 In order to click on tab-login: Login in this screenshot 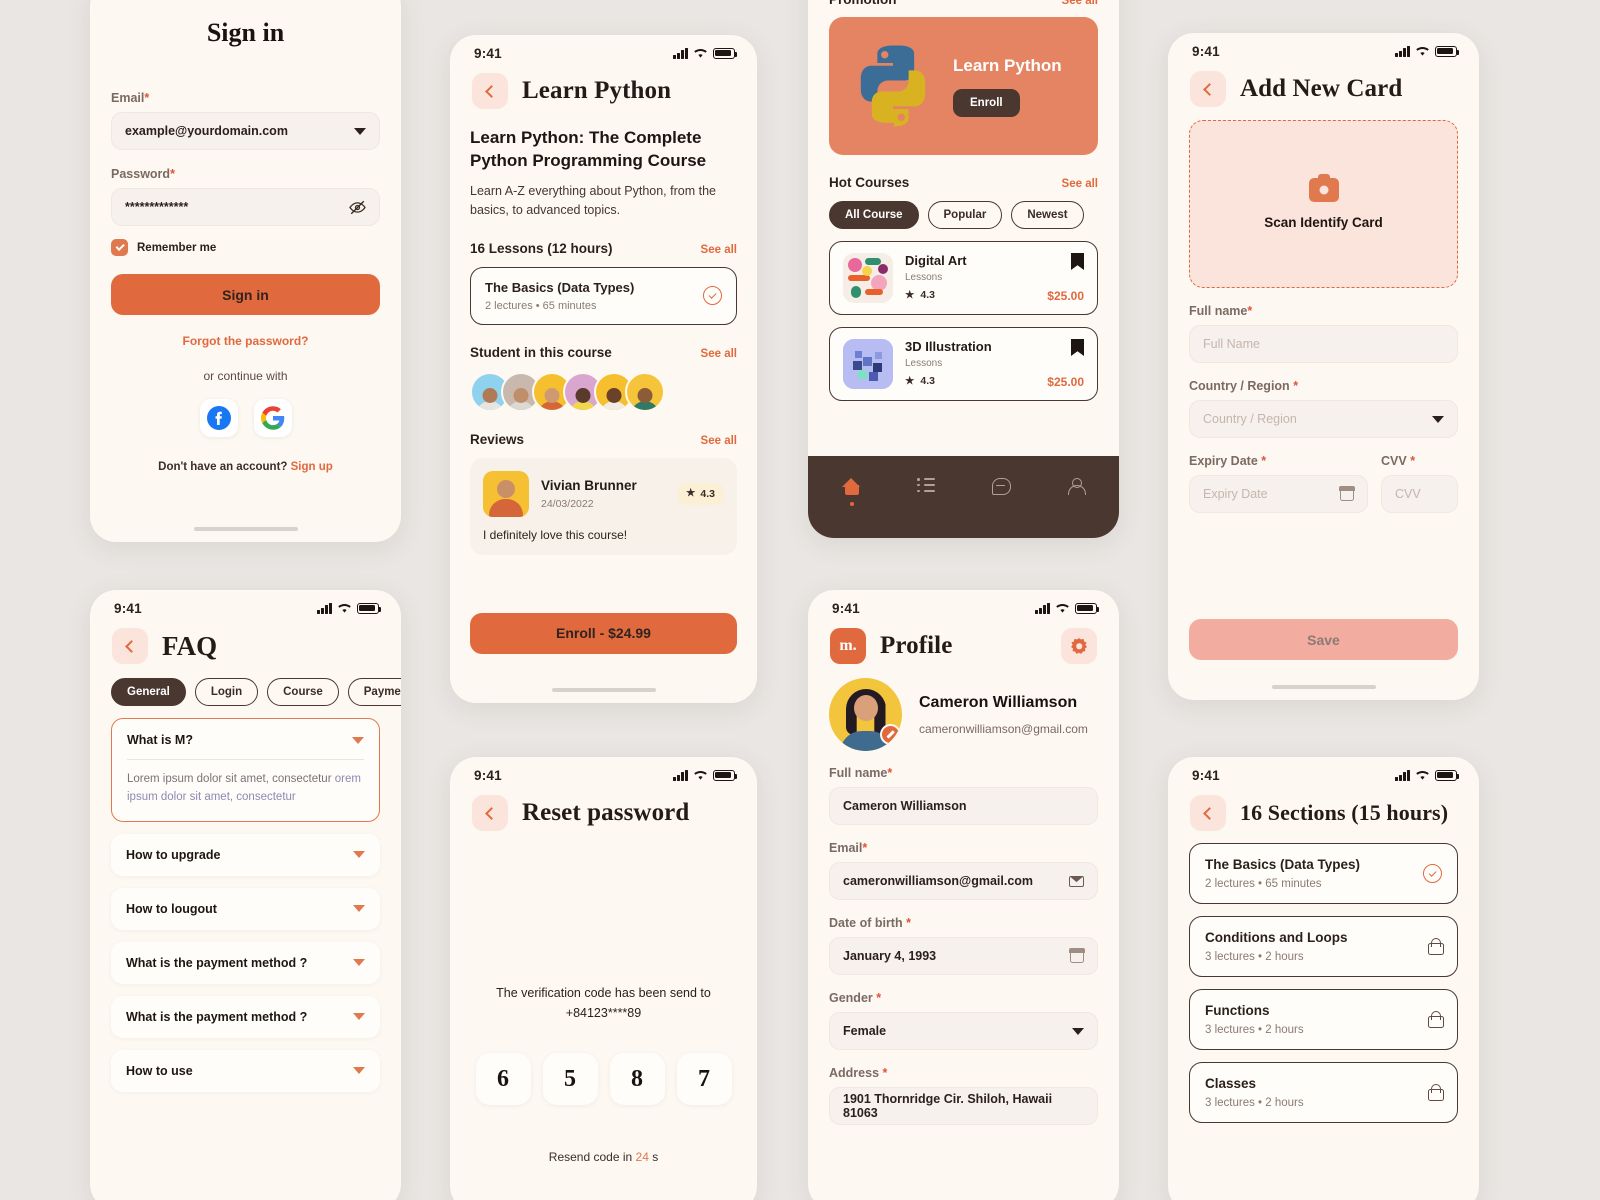, I will do `click(226, 692)`.